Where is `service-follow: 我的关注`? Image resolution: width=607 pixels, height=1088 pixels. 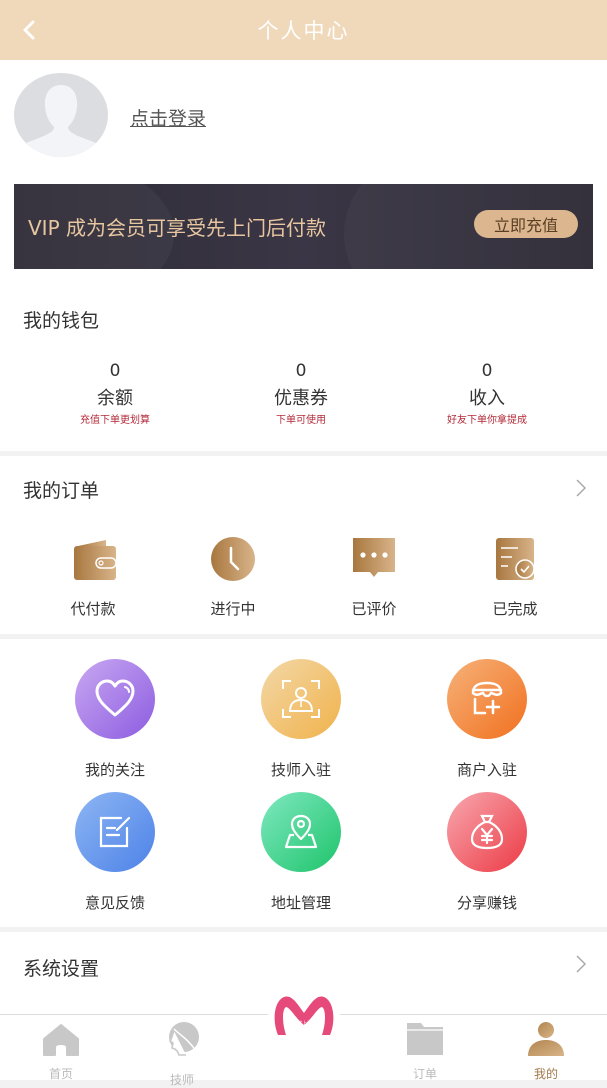 service-follow: 我的关注 is located at coordinates (115, 719).